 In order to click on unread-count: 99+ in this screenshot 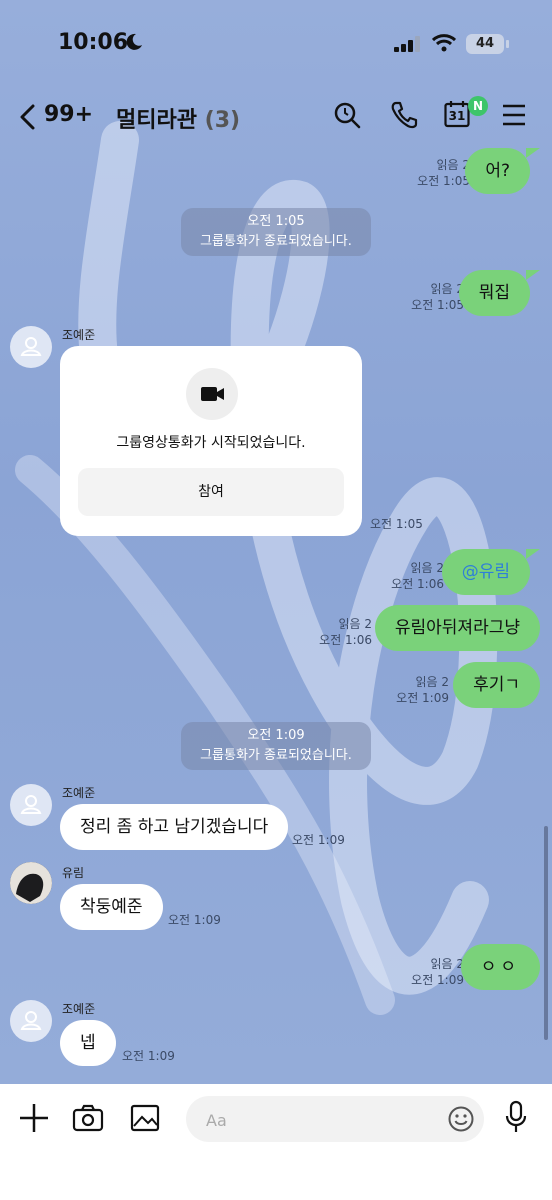, I will do `click(68, 114)`.